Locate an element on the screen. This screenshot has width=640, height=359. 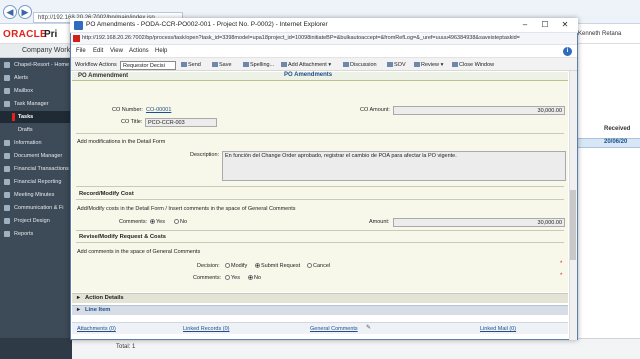
received-column-header: Received is located at coordinates (617, 129).